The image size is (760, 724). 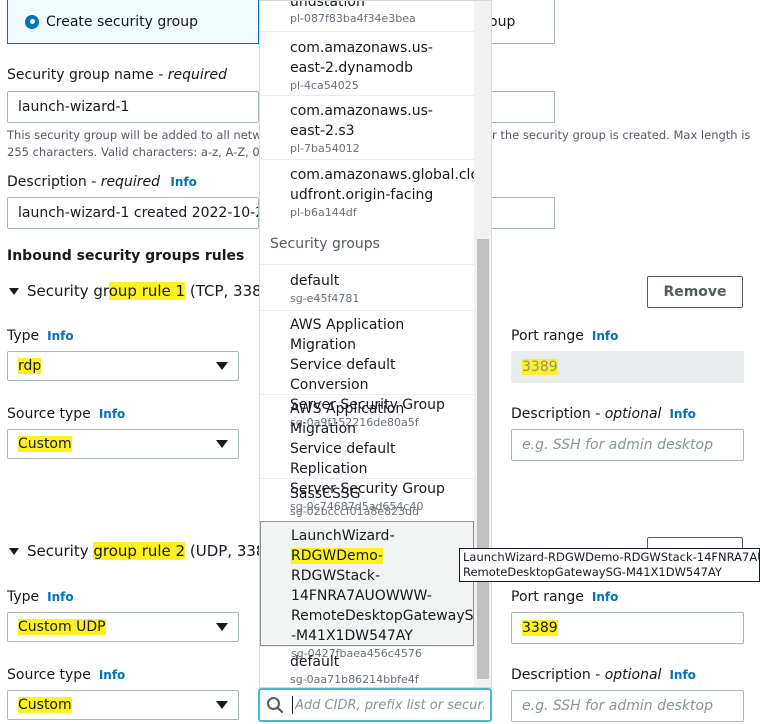 What do you see at coordinates (123, 627) in the screenshot?
I see `rule2-type-select: Custom UDP` at bounding box center [123, 627].